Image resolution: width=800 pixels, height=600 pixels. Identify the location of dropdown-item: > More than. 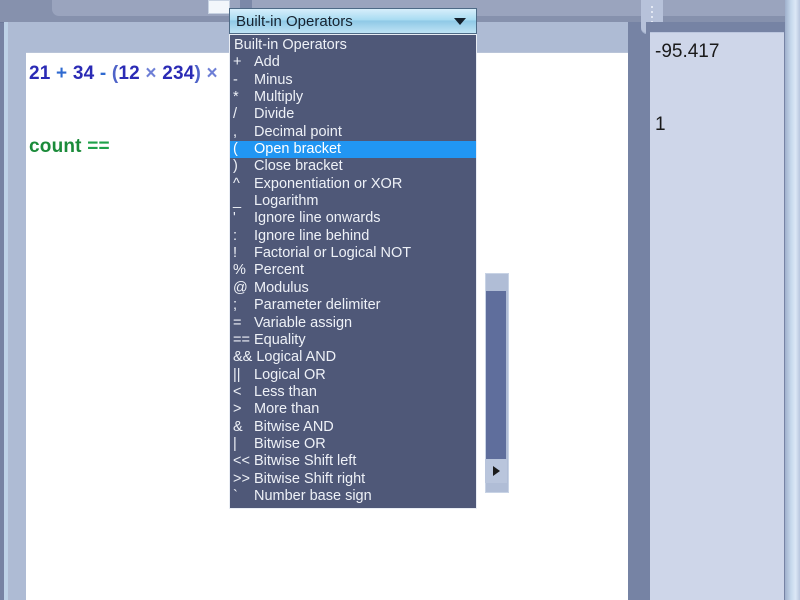
(353, 409).